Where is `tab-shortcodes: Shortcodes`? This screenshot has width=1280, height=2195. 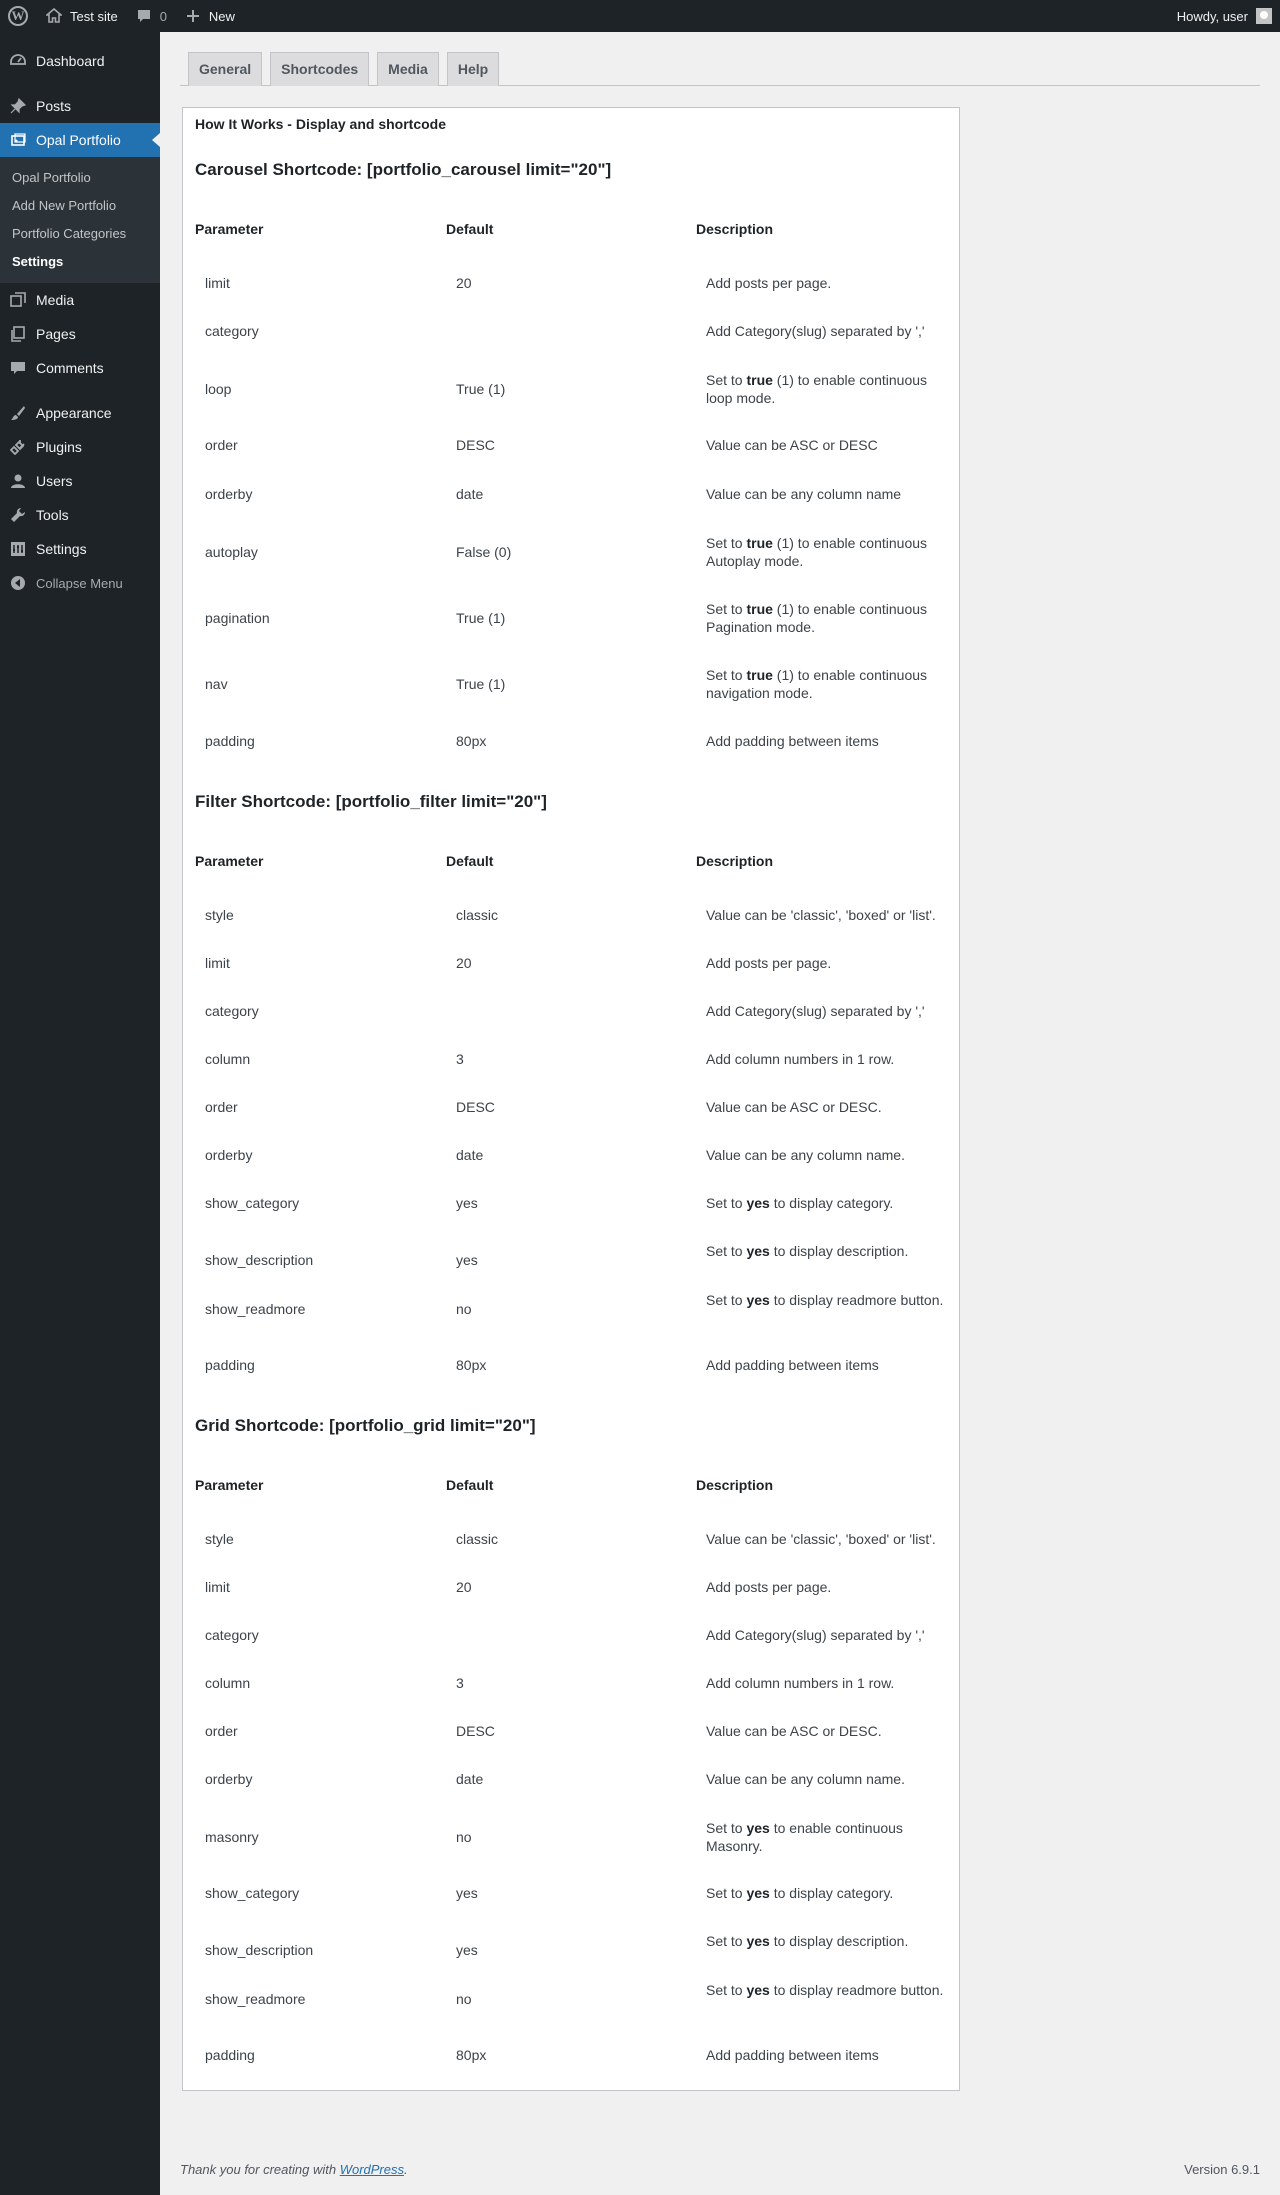
tab-shortcodes: Shortcodes is located at coordinates (320, 69).